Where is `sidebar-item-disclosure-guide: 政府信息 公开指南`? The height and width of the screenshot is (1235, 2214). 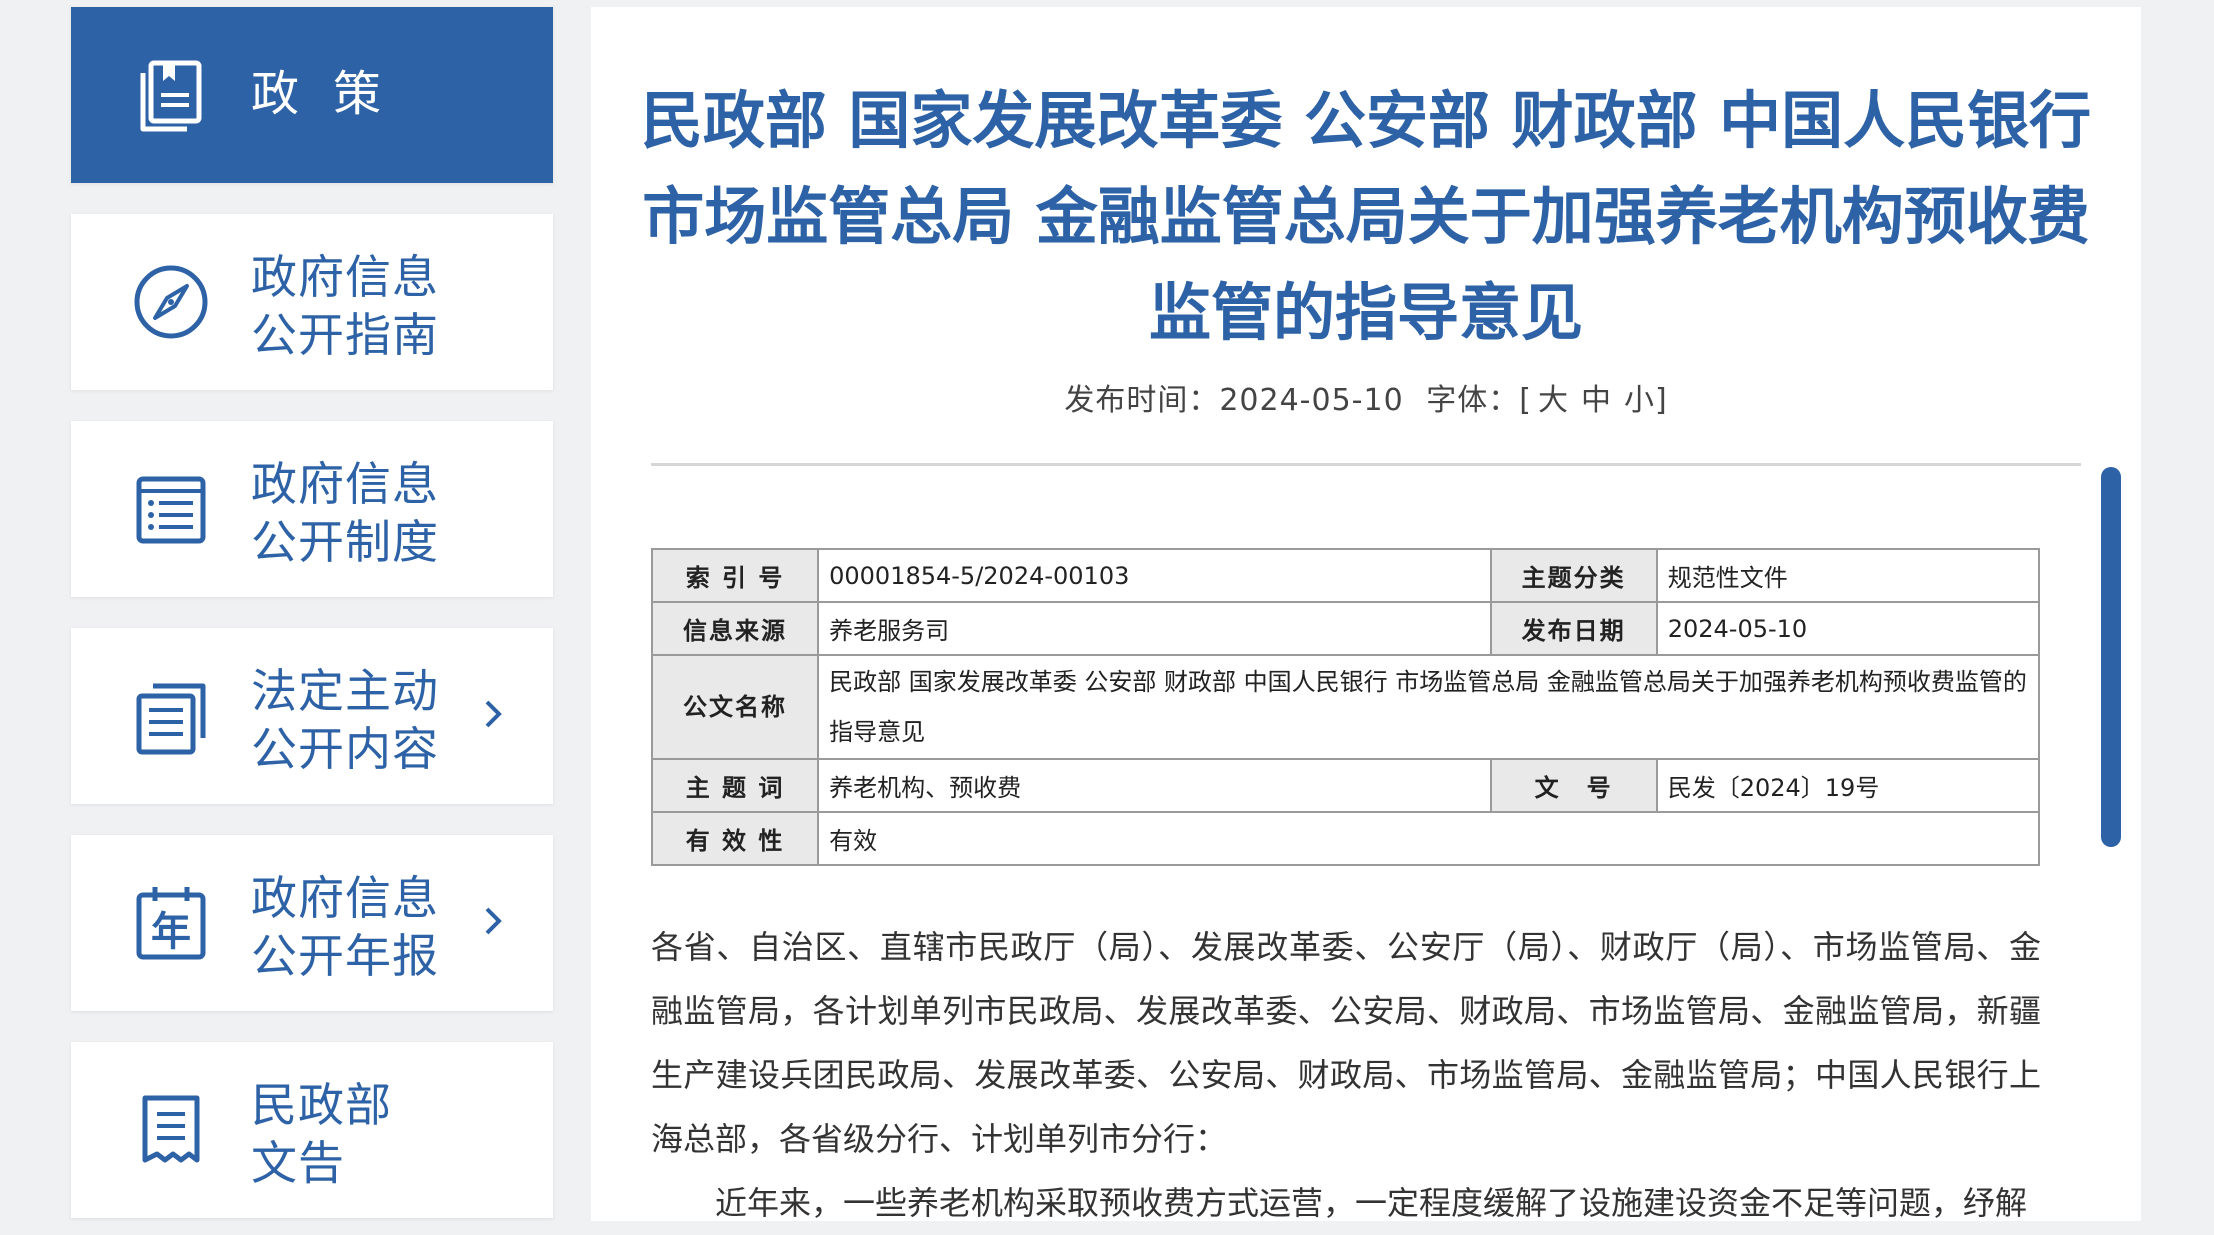
sidebar-item-disclosure-guide: 政府信息 公开指南 is located at coordinates (312, 302).